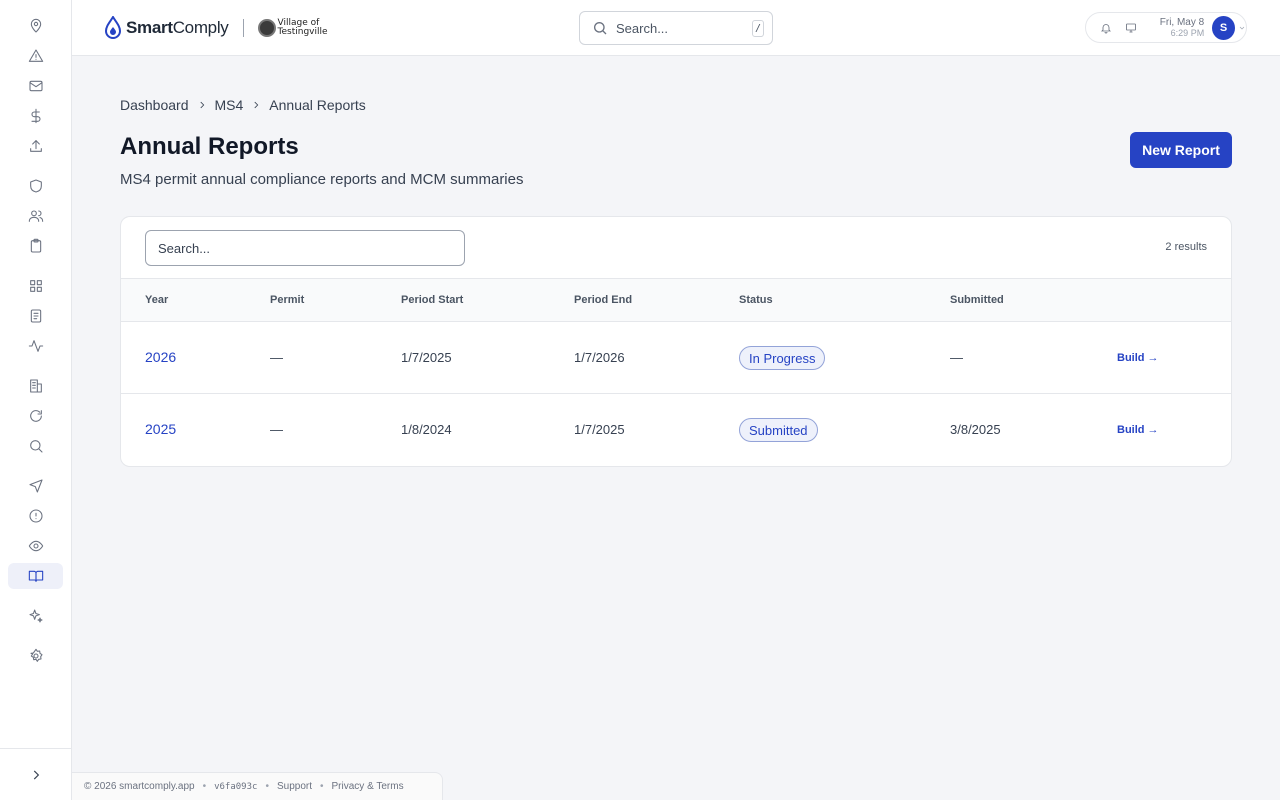 The width and height of the screenshot is (1280, 800). Describe the element at coordinates (1181, 150) in the screenshot. I see `new-report-button: New Report` at that location.